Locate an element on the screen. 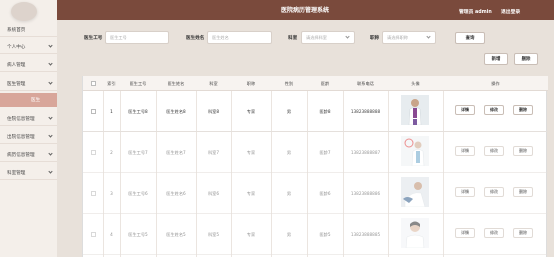 Image resolution: width=554 pixels, height=257 pixels. search-button-label: 查询 is located at coordinates (470, 38).